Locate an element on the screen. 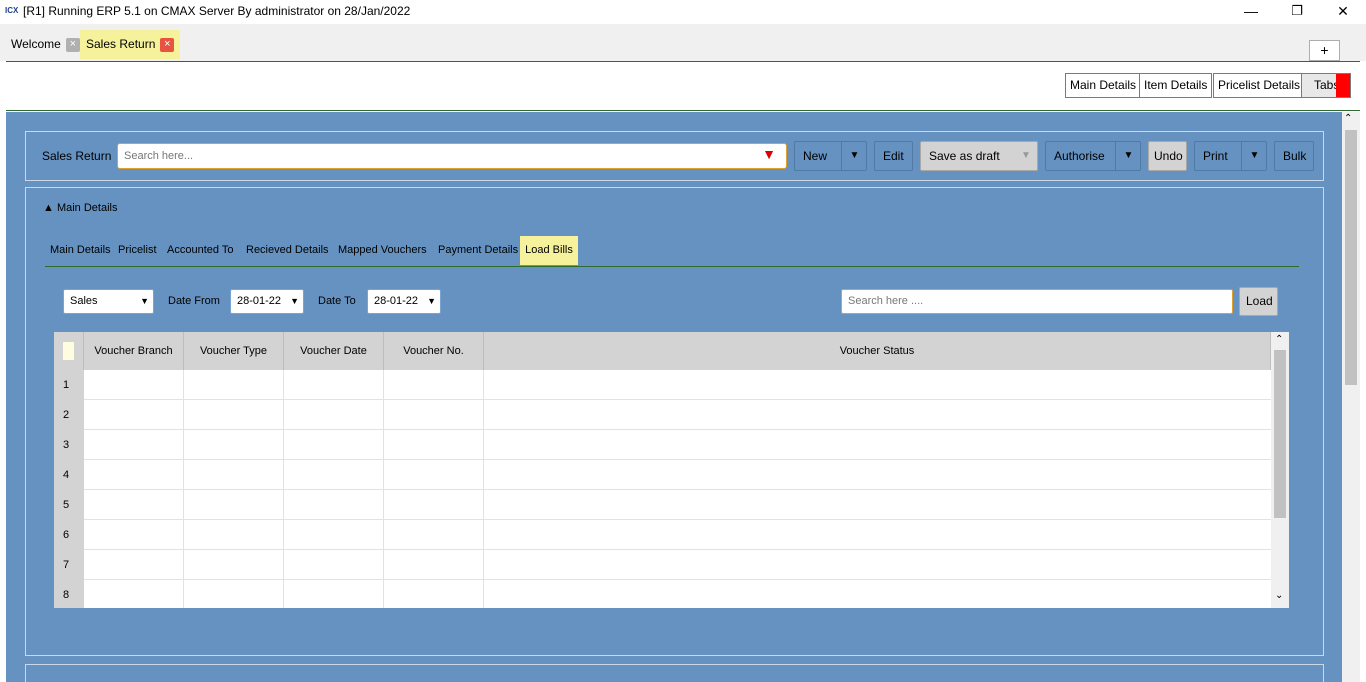  table-row: 6 is located at coordinates (662, 535).